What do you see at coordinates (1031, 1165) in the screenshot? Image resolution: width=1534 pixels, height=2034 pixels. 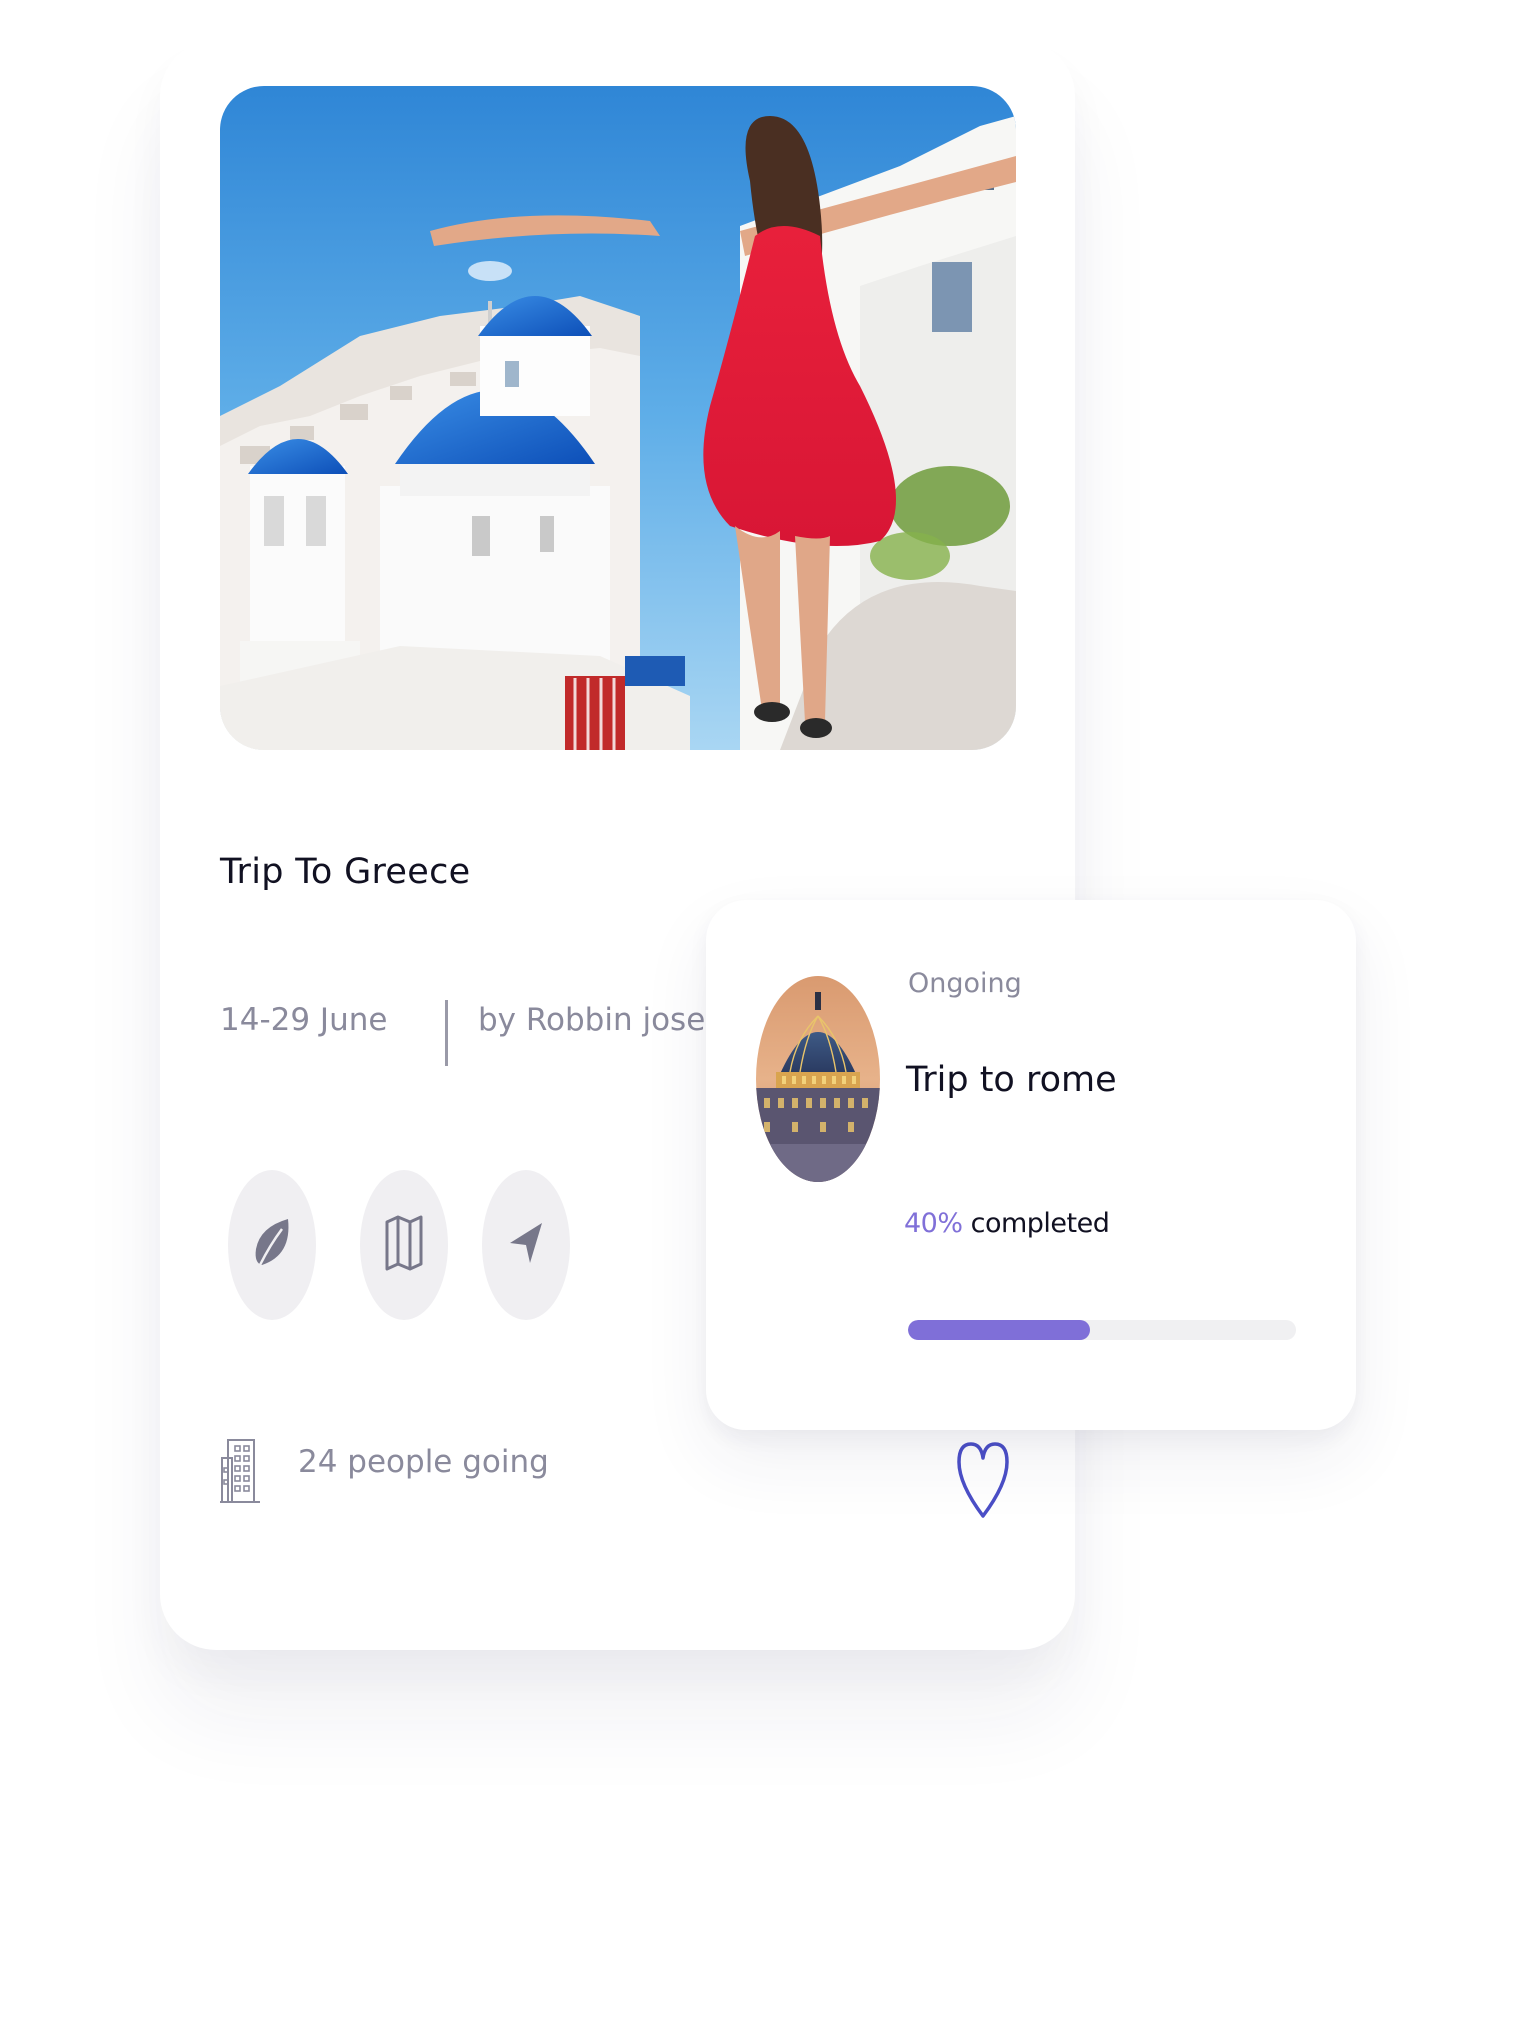 I see `ongoing-trip-card: Ongoing Trip to rome 40% completed` at bounding box center [1031, 1165].